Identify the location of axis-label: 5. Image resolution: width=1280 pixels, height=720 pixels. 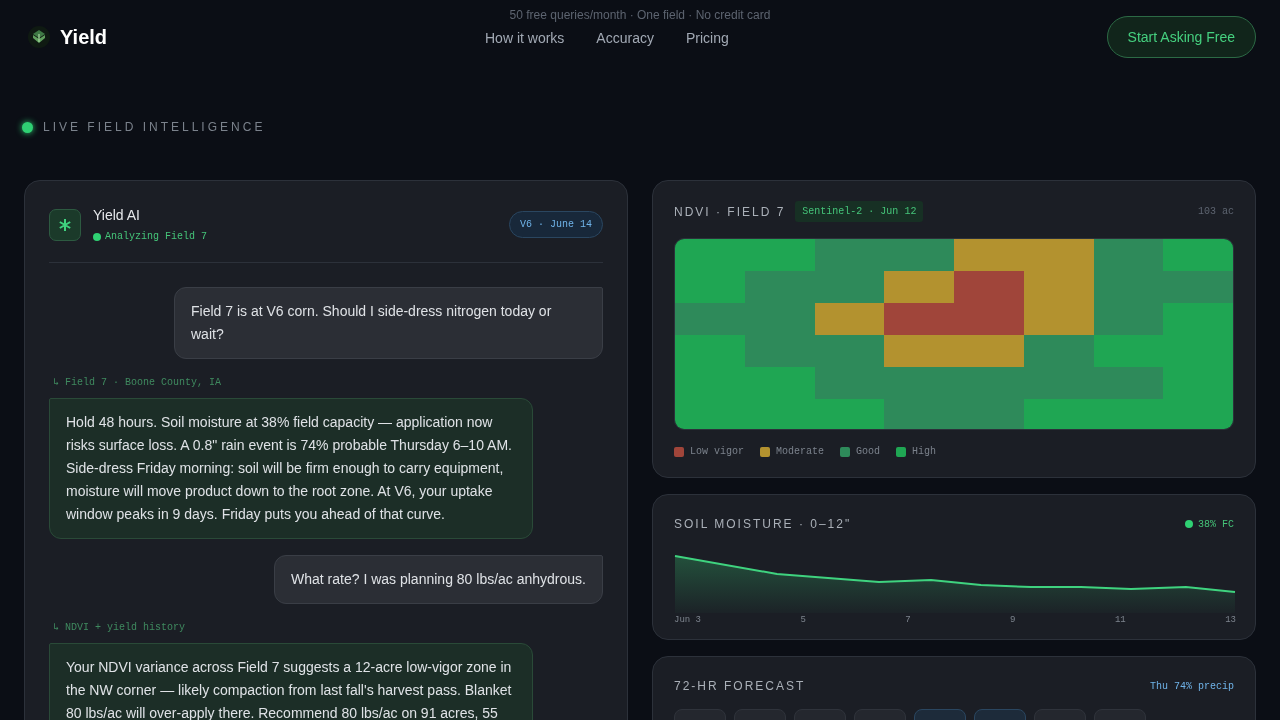
(803, 620).